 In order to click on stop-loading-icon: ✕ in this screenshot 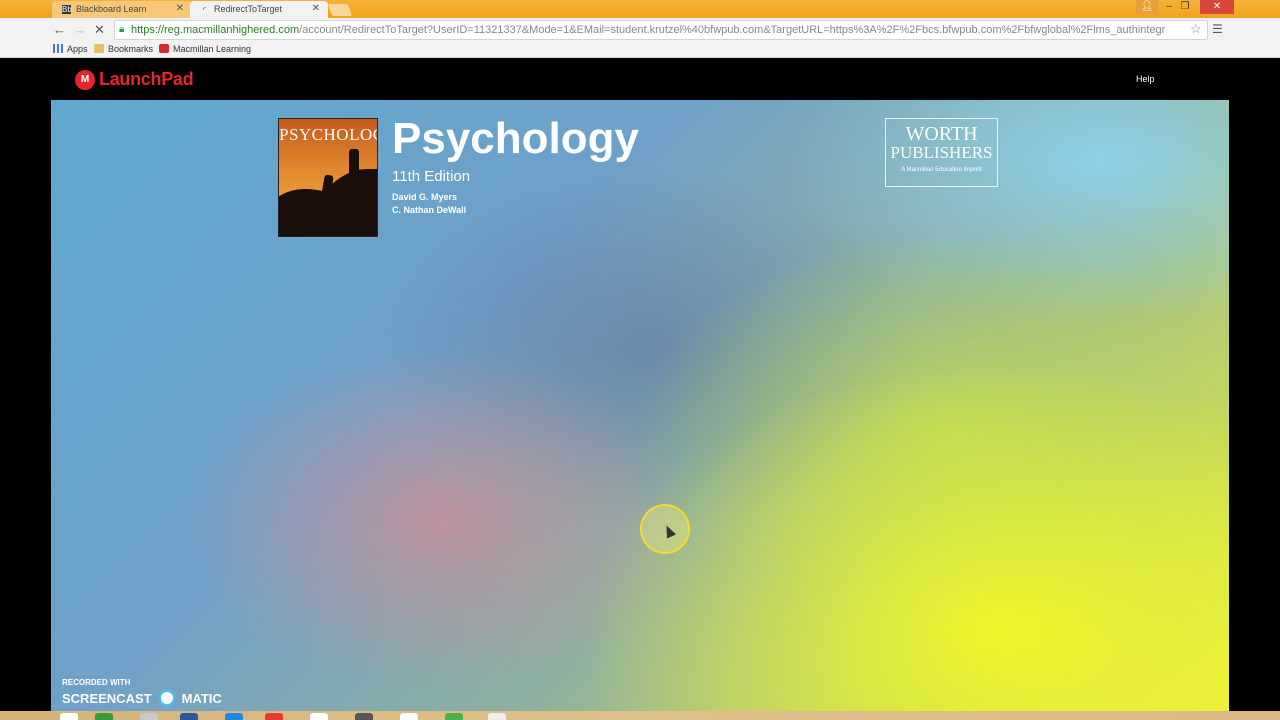, I will do `click(99, 30)`.